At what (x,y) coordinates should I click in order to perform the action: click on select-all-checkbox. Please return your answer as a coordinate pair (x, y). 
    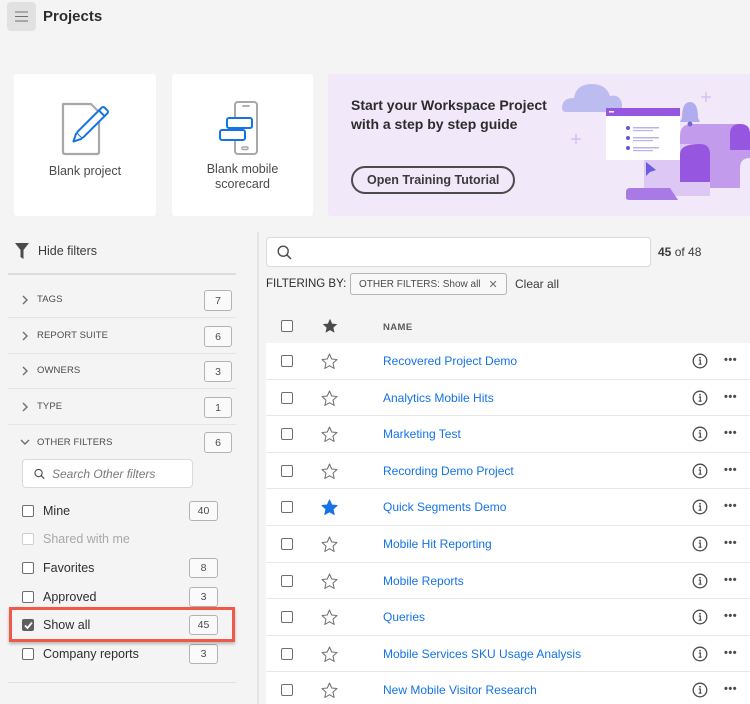
    Looking at the image, I should click on (287, 326).